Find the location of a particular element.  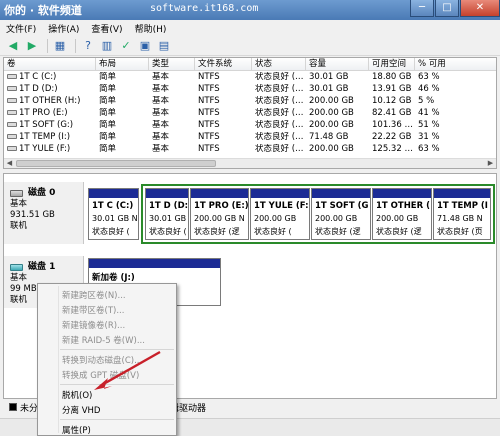

arrow-shaft is located at coordinates (130, 369).